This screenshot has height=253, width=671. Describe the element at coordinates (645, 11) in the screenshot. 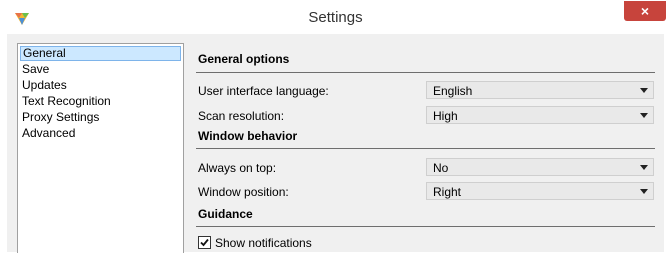

I see `close-button: ×` at that location.